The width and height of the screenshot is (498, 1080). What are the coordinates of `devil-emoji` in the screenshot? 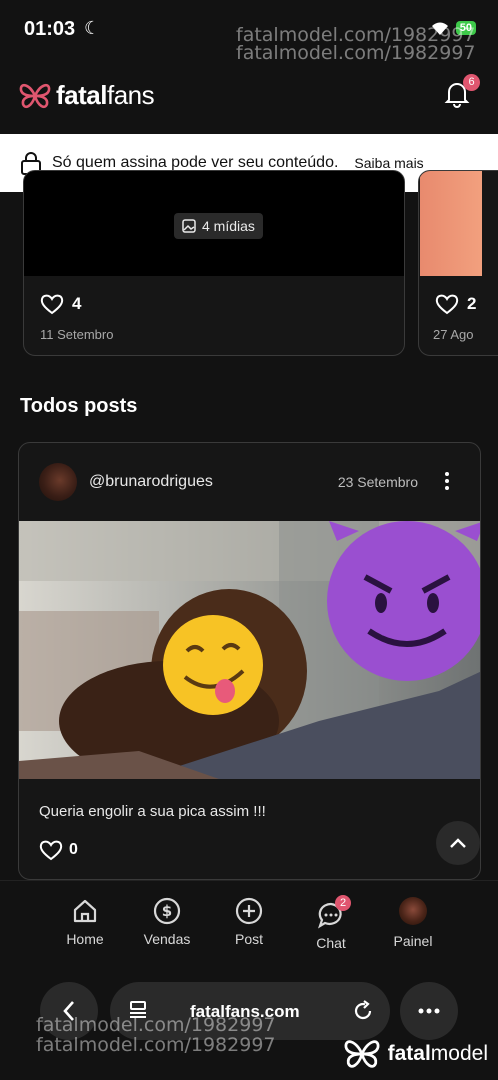 It's located at (403, 601).